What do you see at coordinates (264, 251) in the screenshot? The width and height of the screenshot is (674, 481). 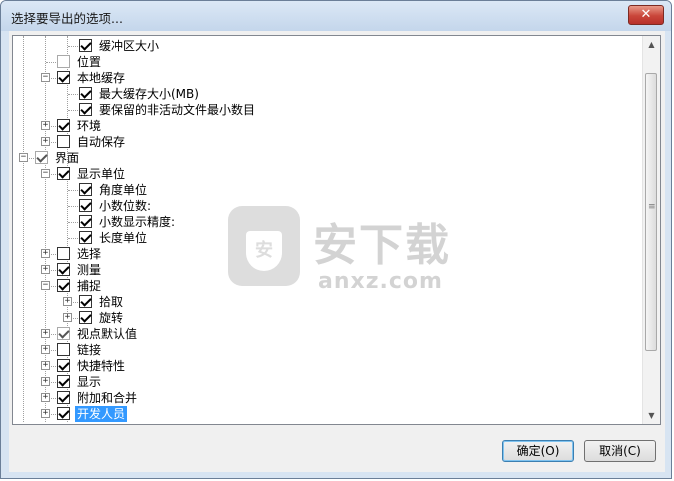 I see `watermark-shield-icon: 安` at bounding box center [264, 251].